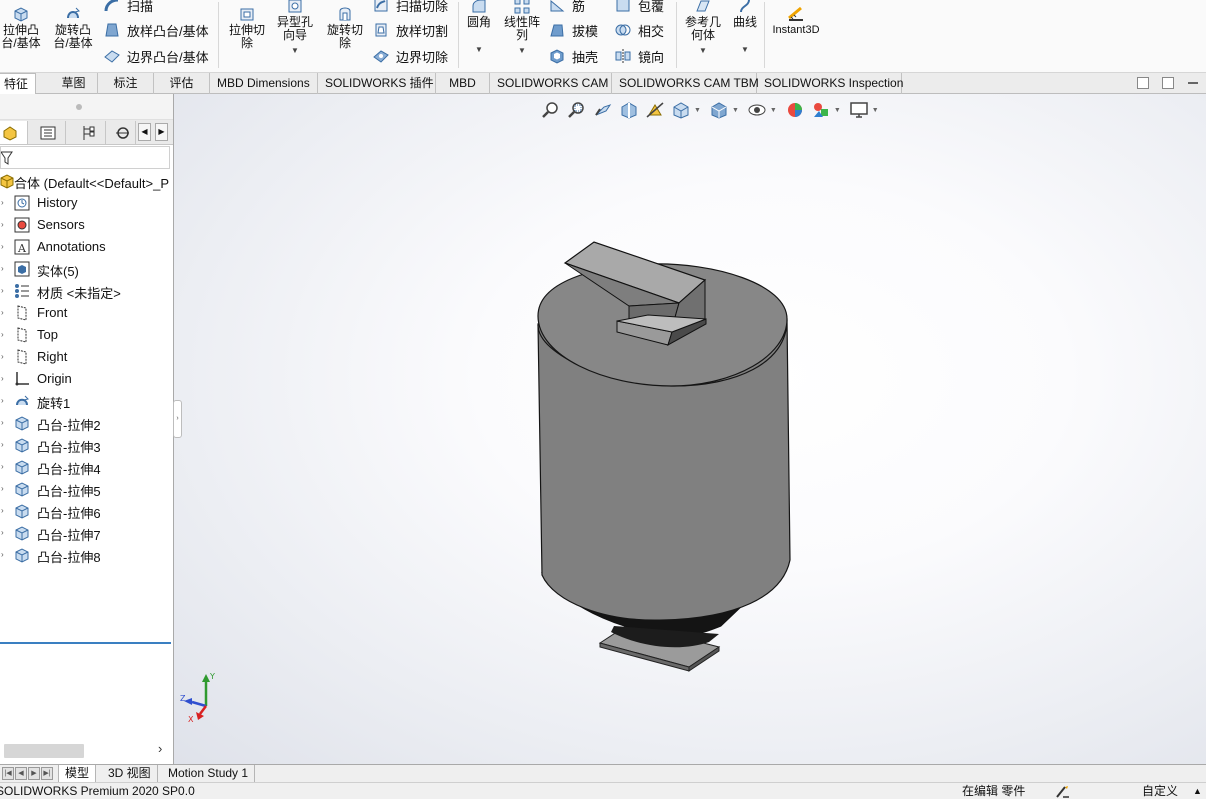 The height and width of the screenshot is (799, 1206). Describe the element at coordinates (209, 773) in the screenshot. I see `tab-motion-study: Motion Study 1` at that location.